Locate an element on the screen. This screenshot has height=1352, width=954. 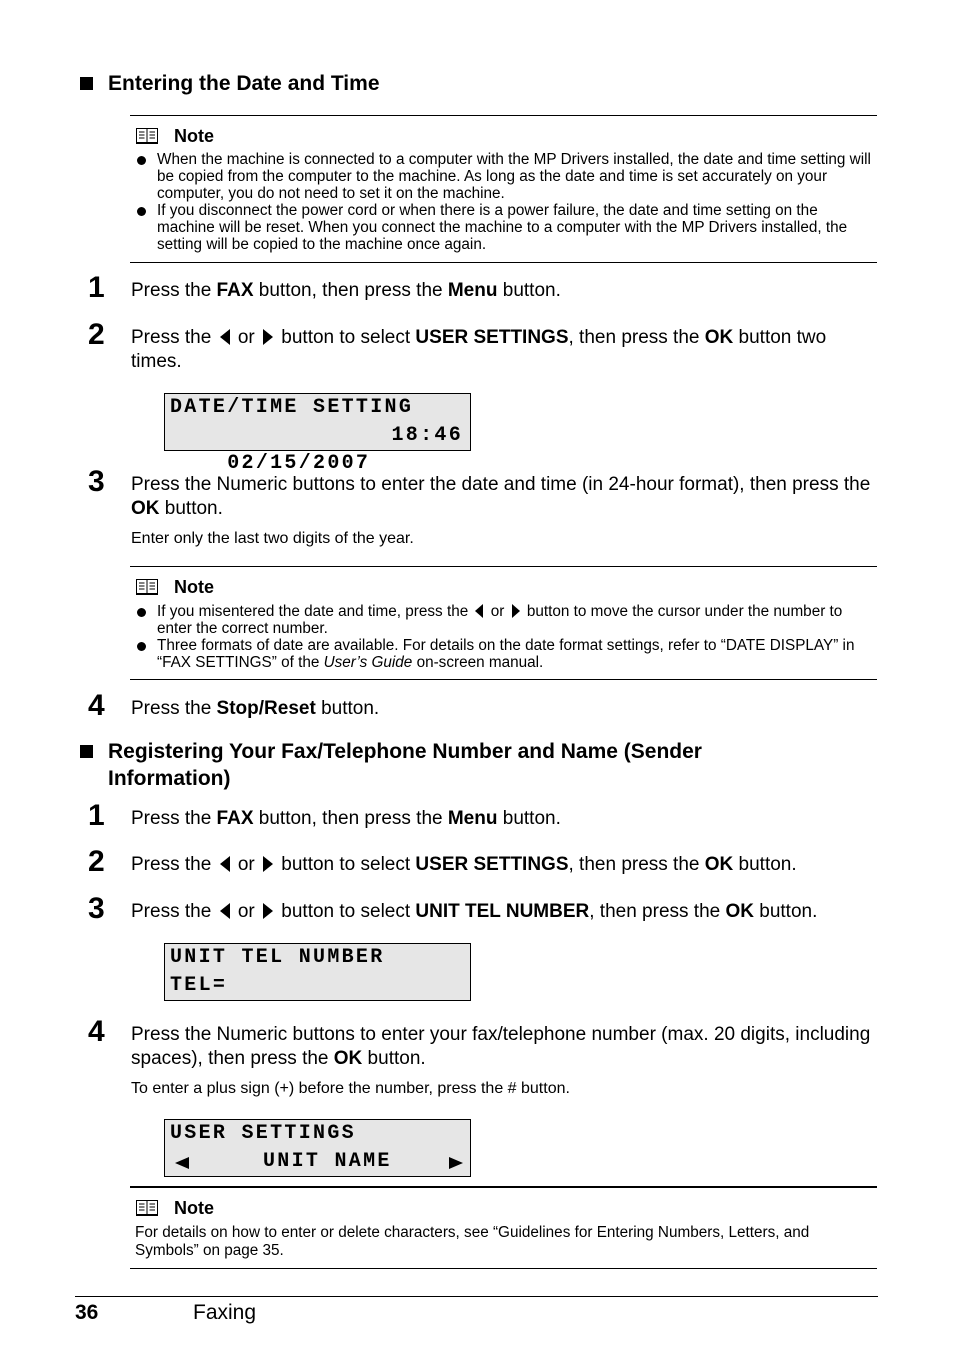
lcd-line-2: 02/15/2007 18:46 is located at coordinates (318, 448).